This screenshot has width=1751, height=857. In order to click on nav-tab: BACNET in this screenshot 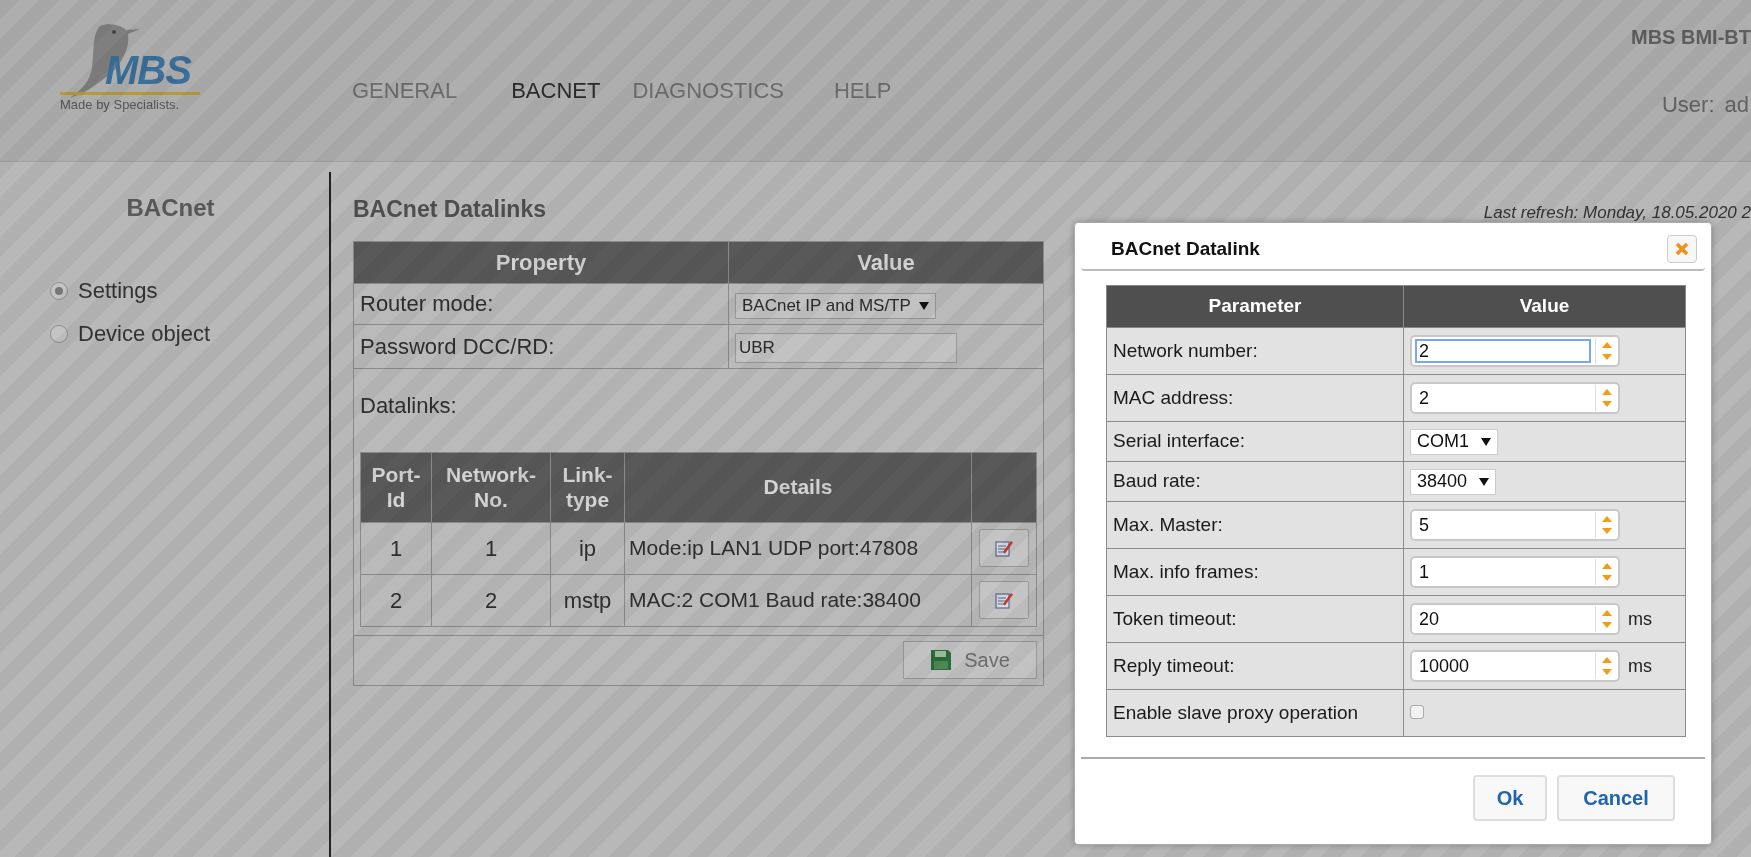, I will do `click(556, 90)`.